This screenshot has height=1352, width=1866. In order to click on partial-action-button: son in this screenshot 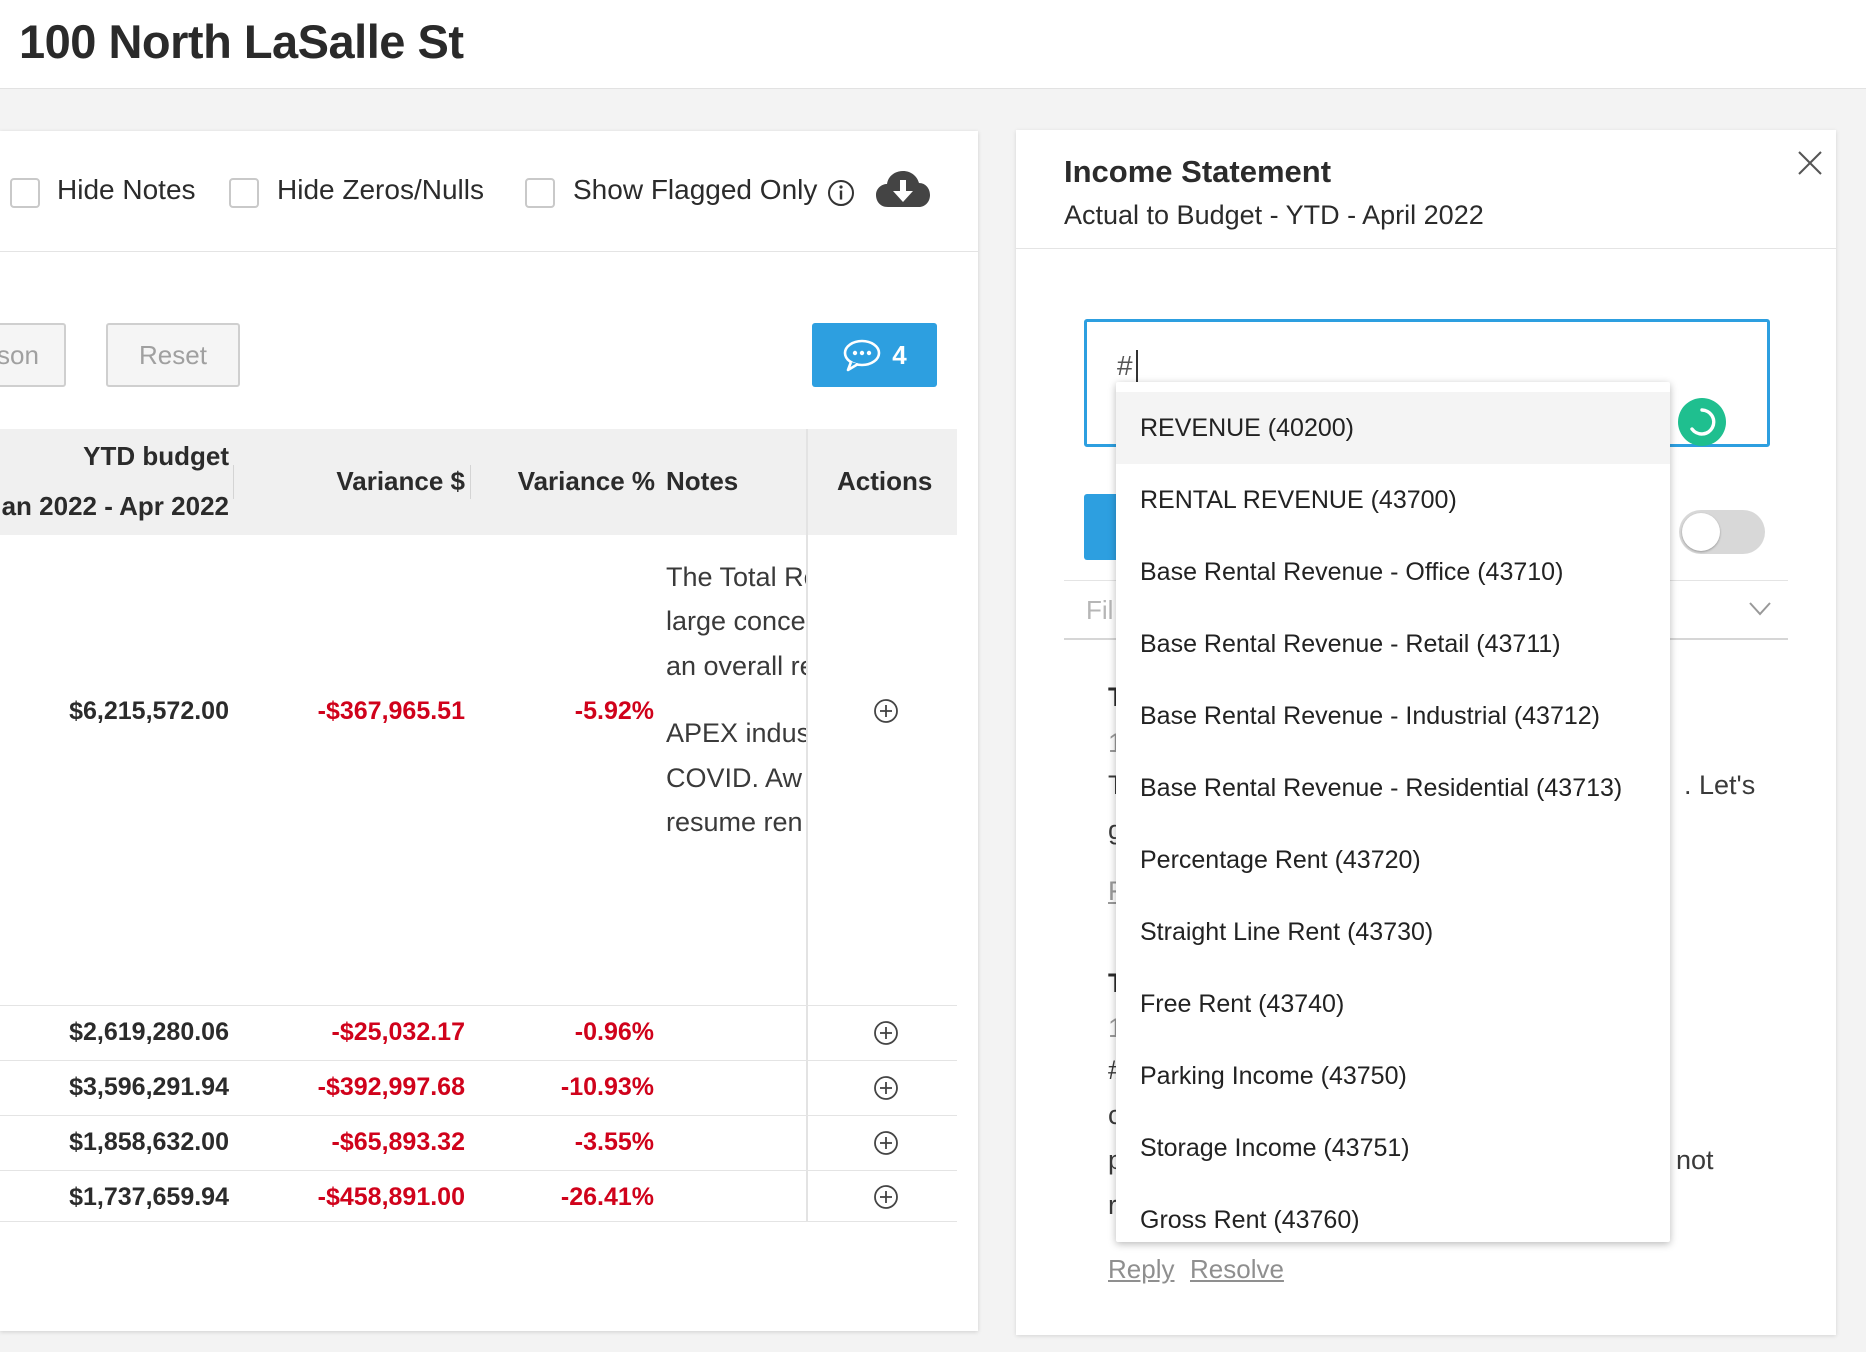, I will do `click(33, 355)`.